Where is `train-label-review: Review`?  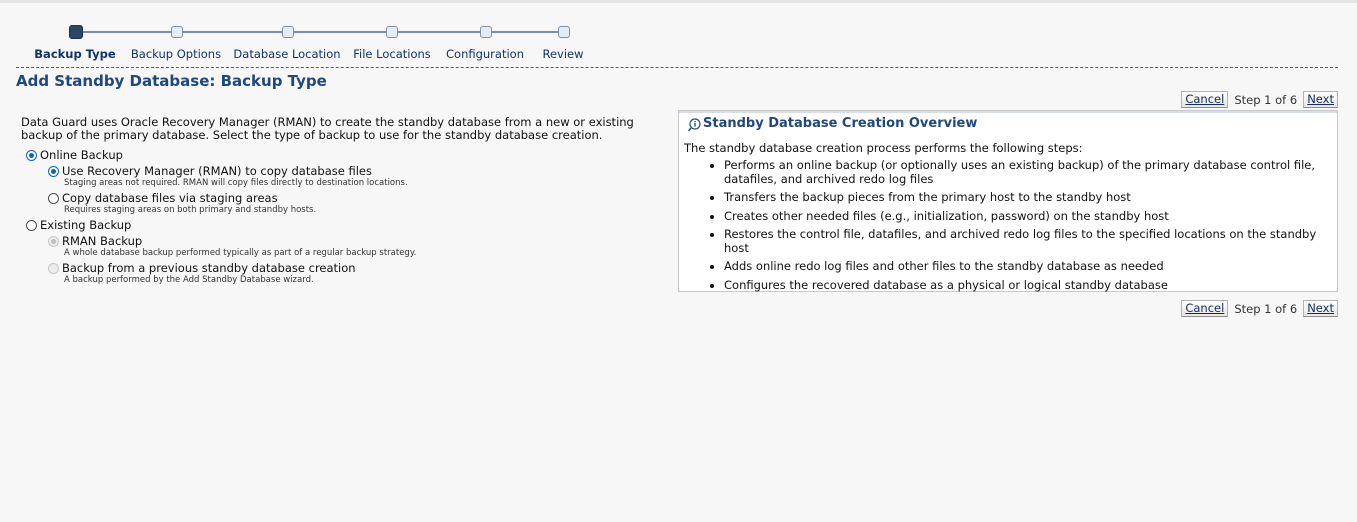 train-label-review: Review is located at coordinates (562, 54).